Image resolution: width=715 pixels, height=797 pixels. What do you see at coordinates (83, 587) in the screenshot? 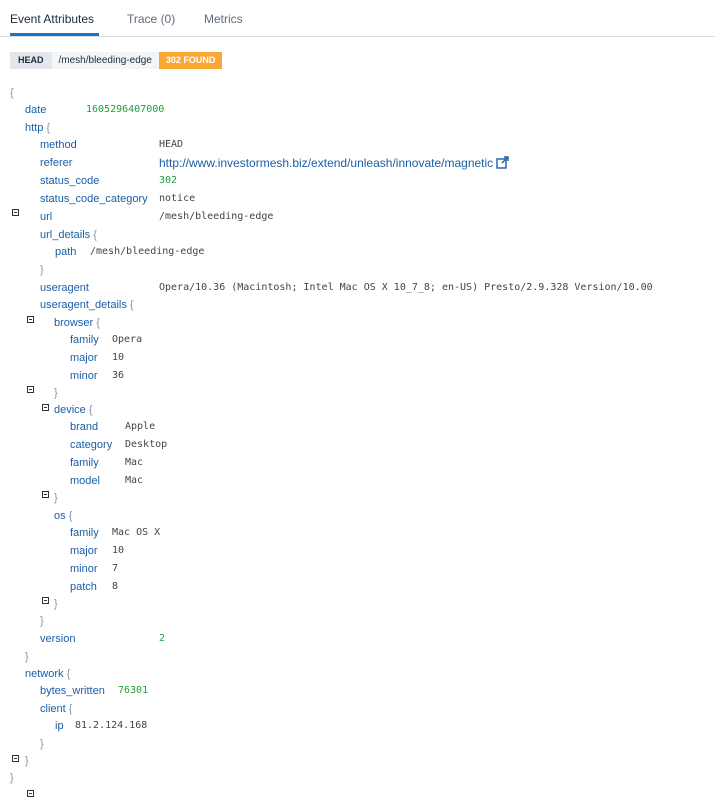
I see `attr-key: patch` at bounding box center [83, 587].